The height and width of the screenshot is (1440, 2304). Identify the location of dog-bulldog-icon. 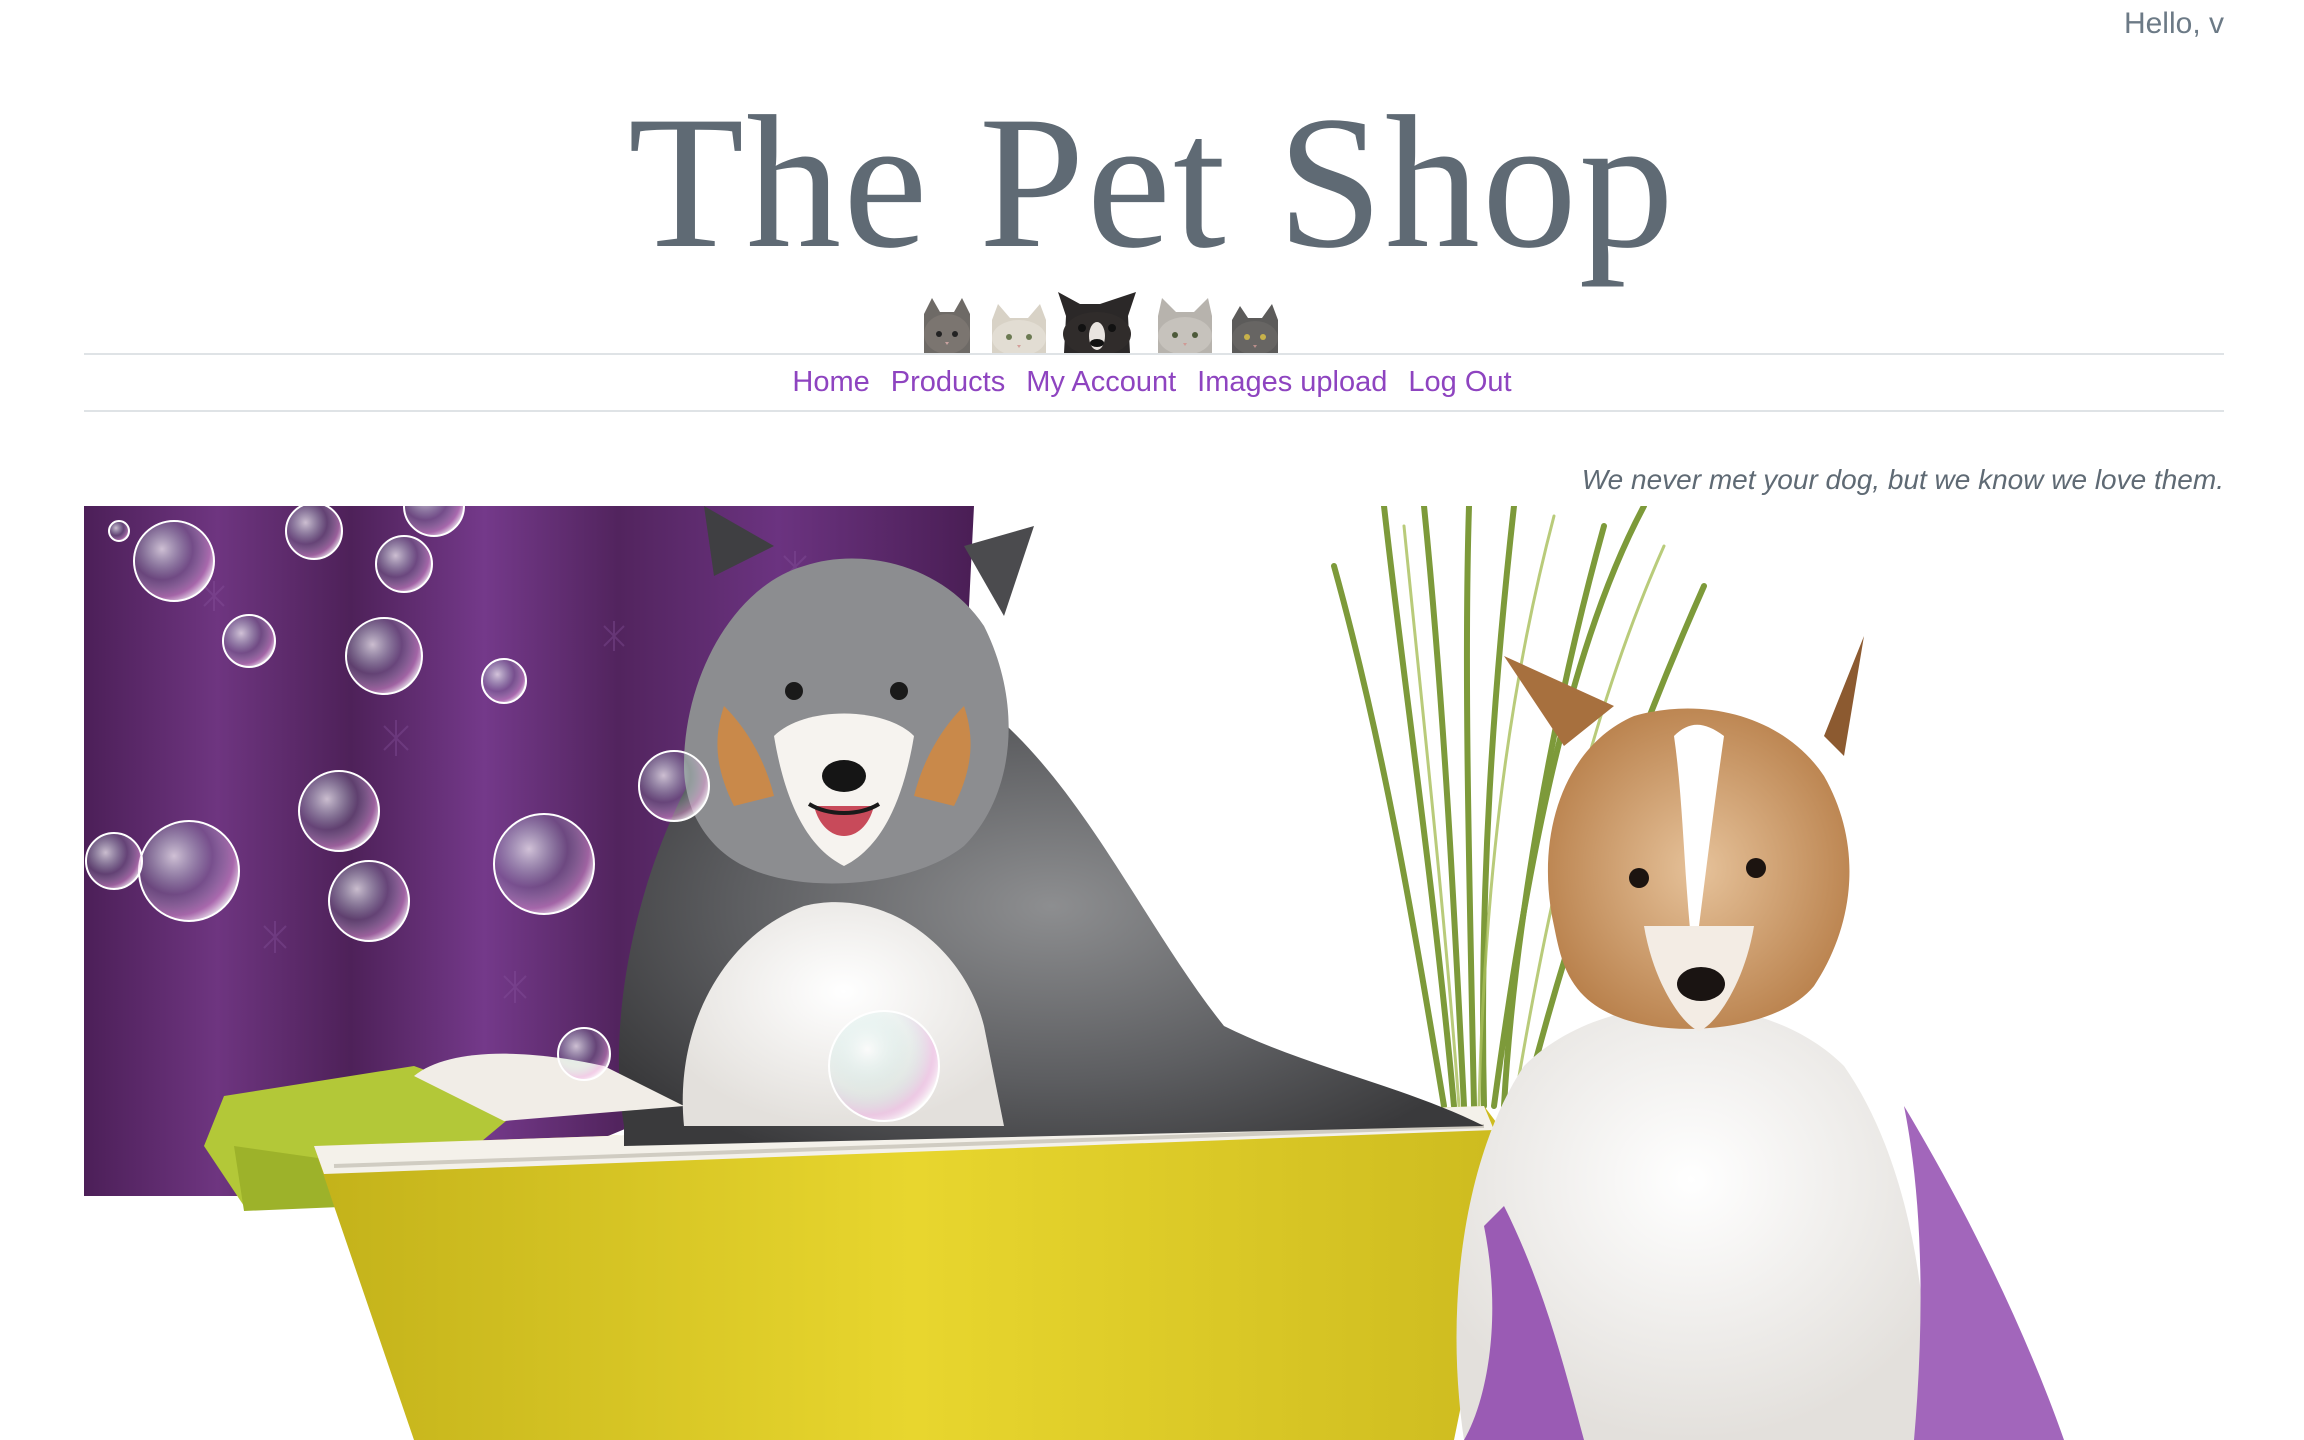
(1097, 323).